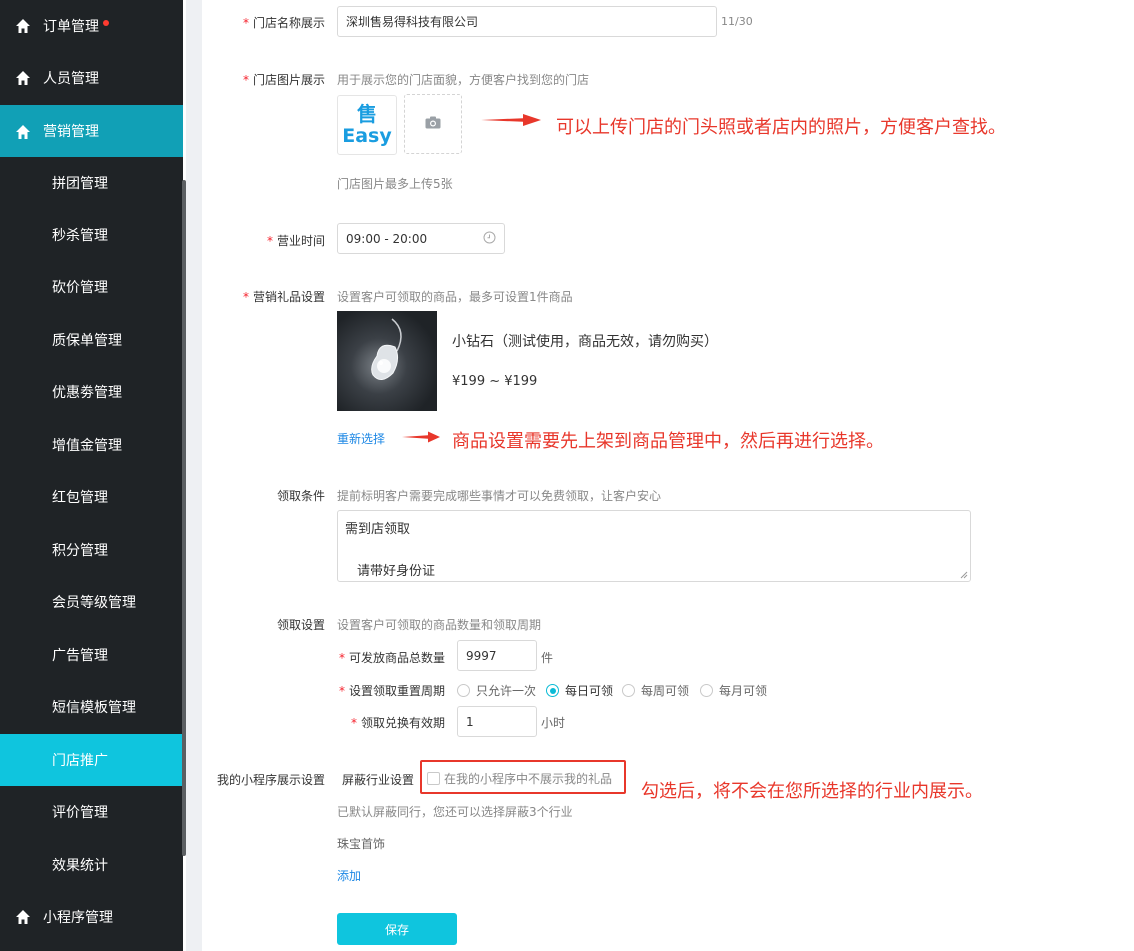 Image resolution: width=1134 pixels, height=951 pixels. I want to click on checkbox-label: 在我的小程序中不展示我的礼品, so click(528, 779).